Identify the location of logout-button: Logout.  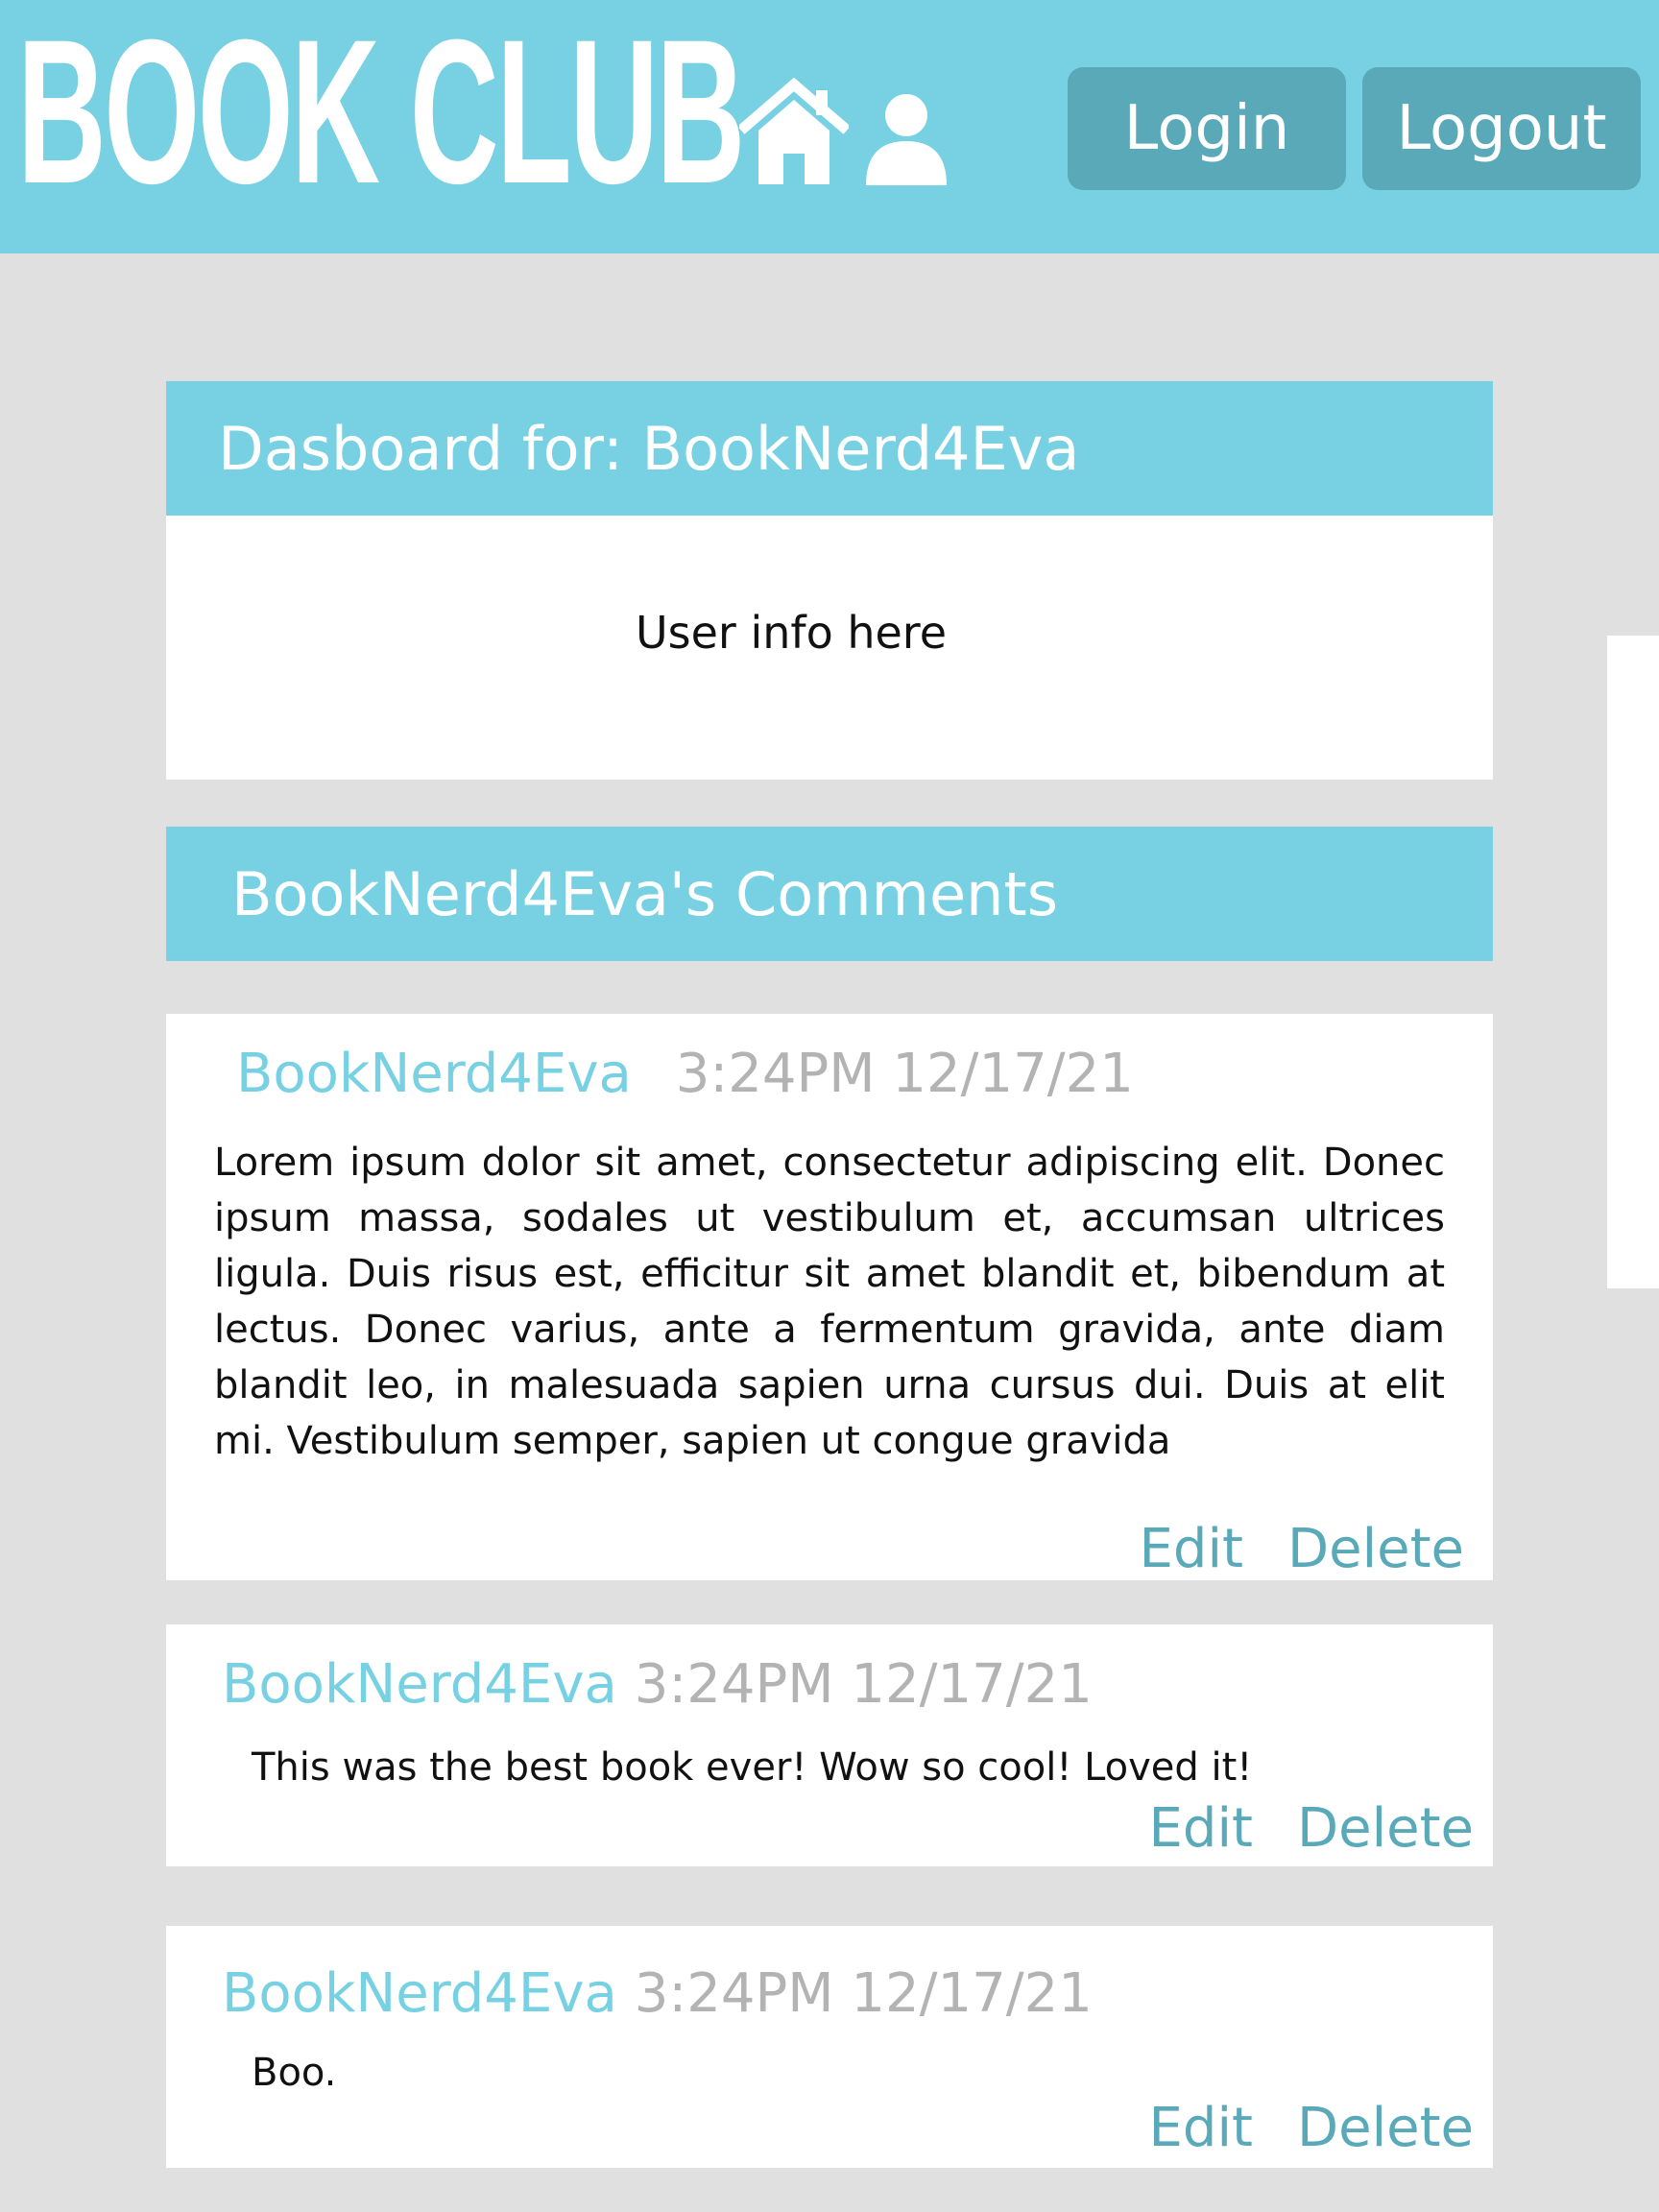
(1501, 128).